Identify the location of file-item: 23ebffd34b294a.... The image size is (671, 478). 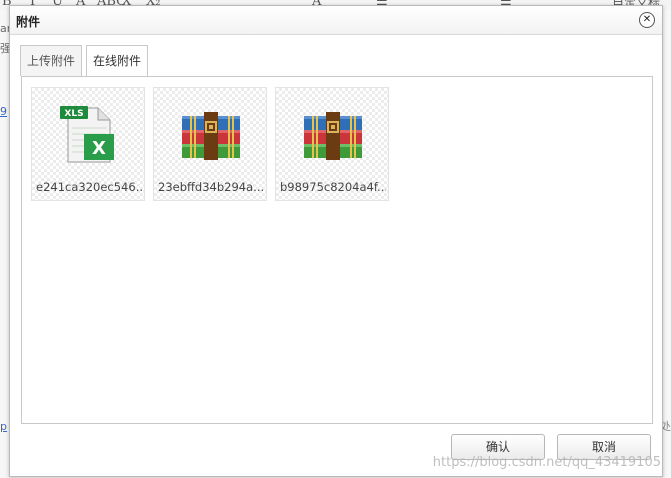
(210, 144).